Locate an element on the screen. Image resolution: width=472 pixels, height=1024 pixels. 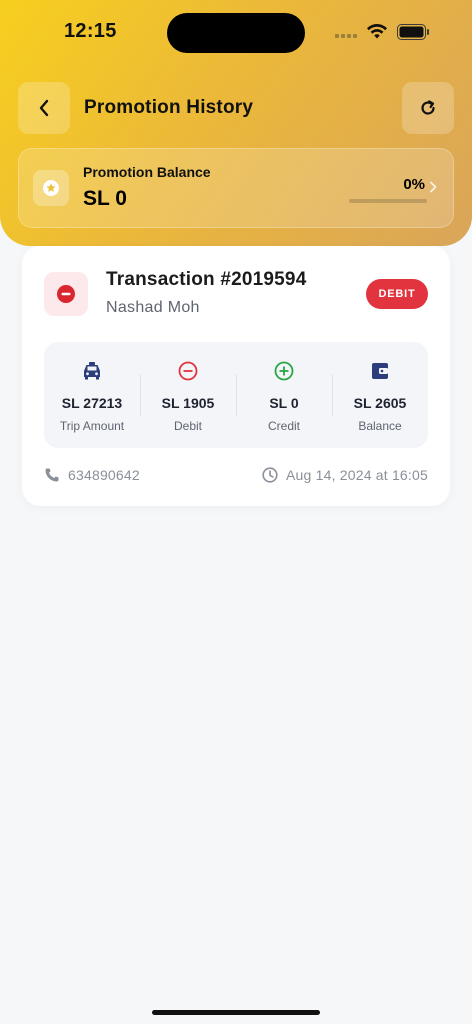
stat-value: SL 2605 is located at coordinates (380, 403).